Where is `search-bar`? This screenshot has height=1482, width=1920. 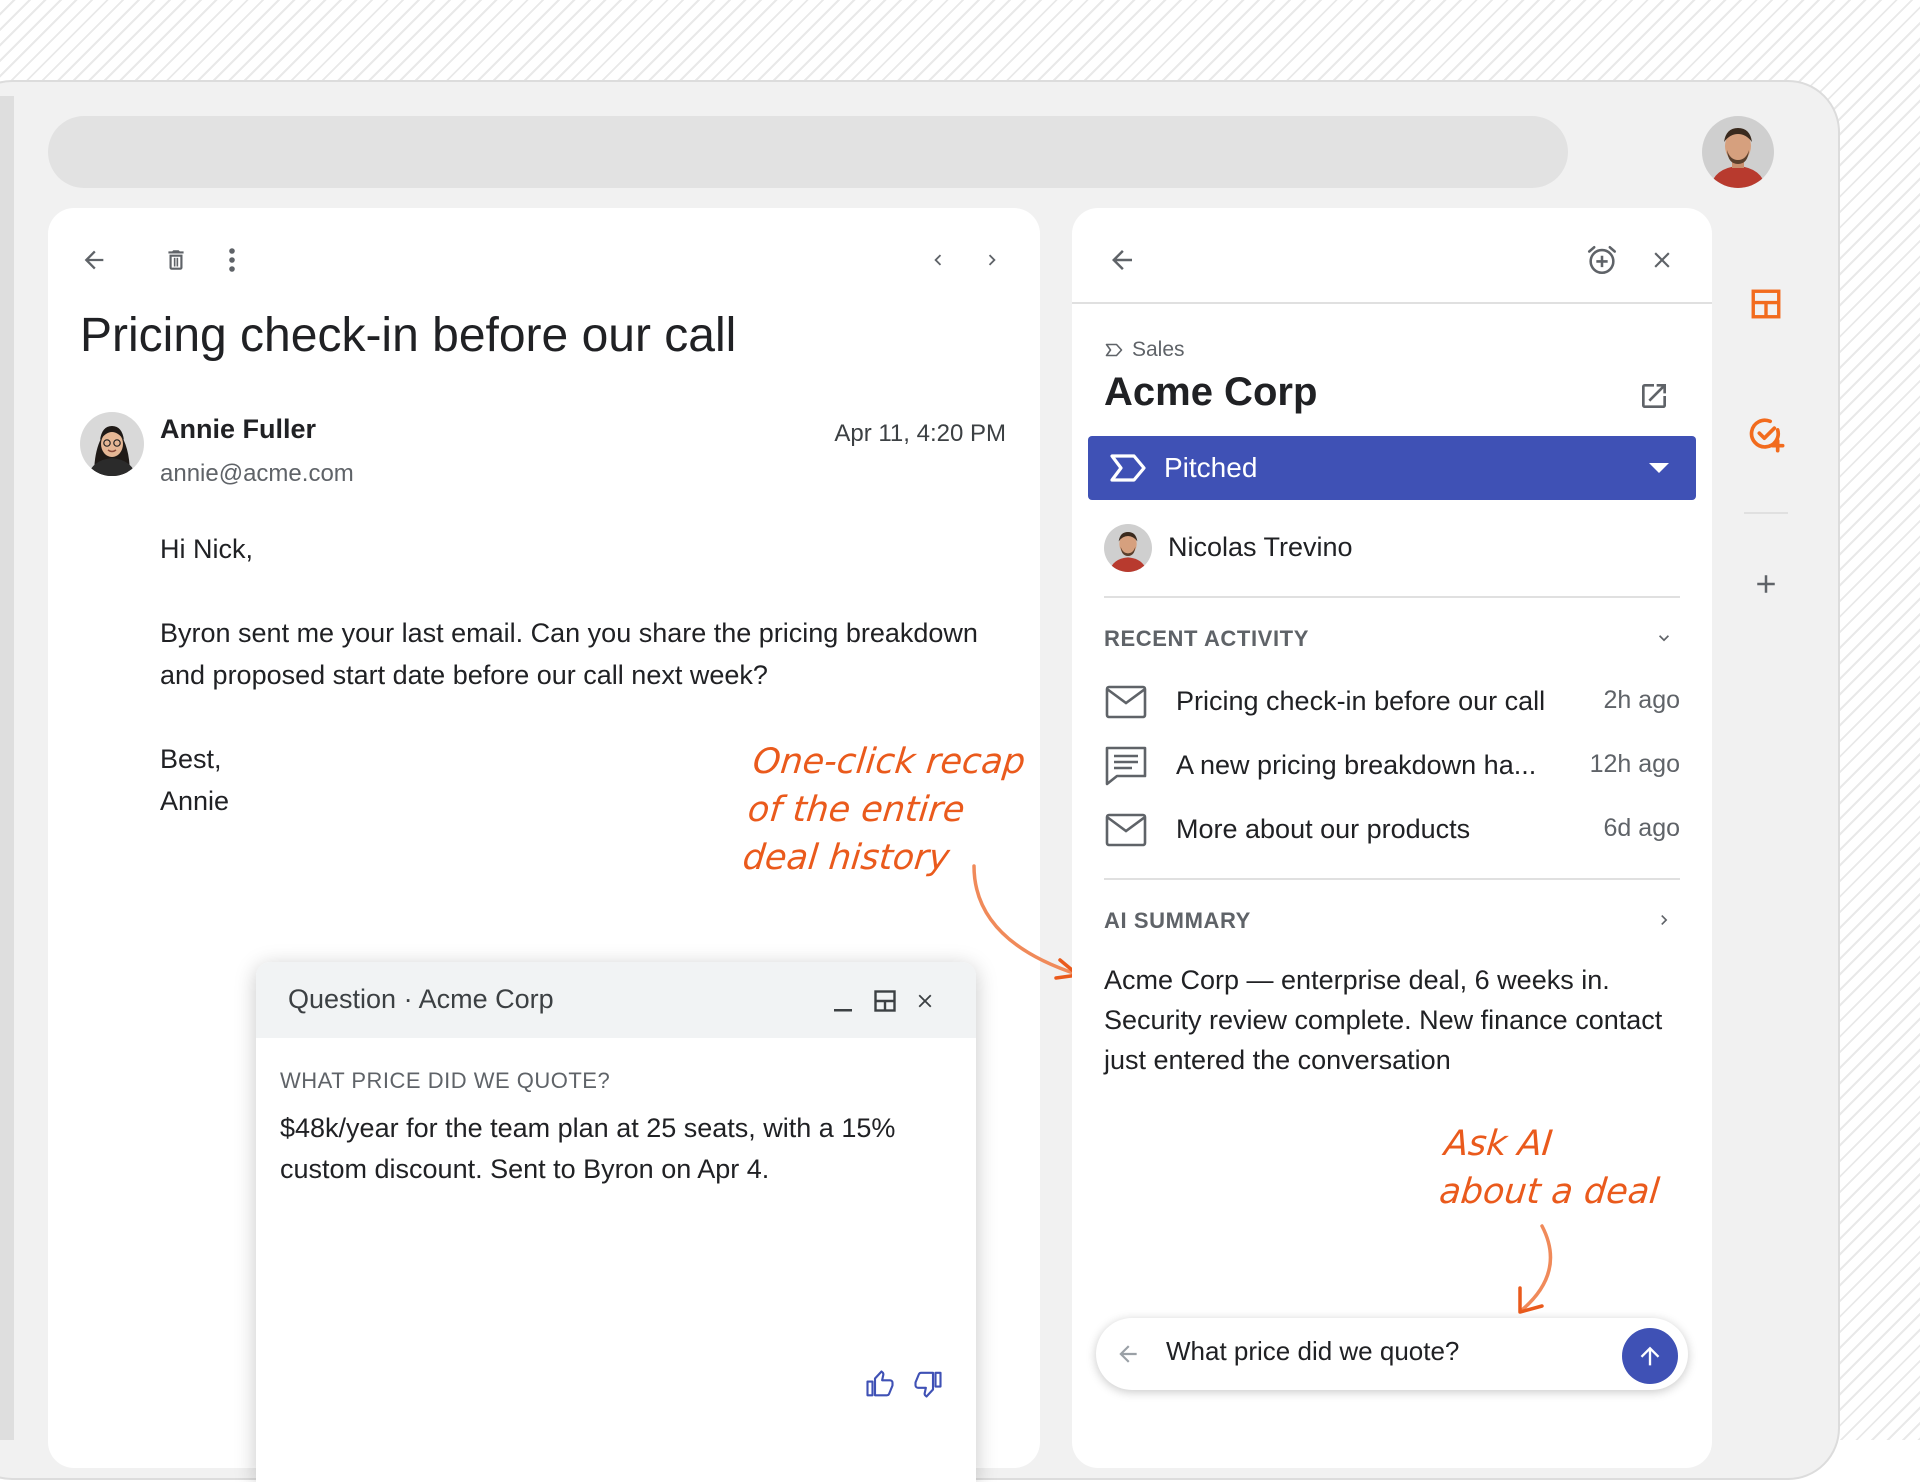
search-bar is located at coordinates (808, 152).